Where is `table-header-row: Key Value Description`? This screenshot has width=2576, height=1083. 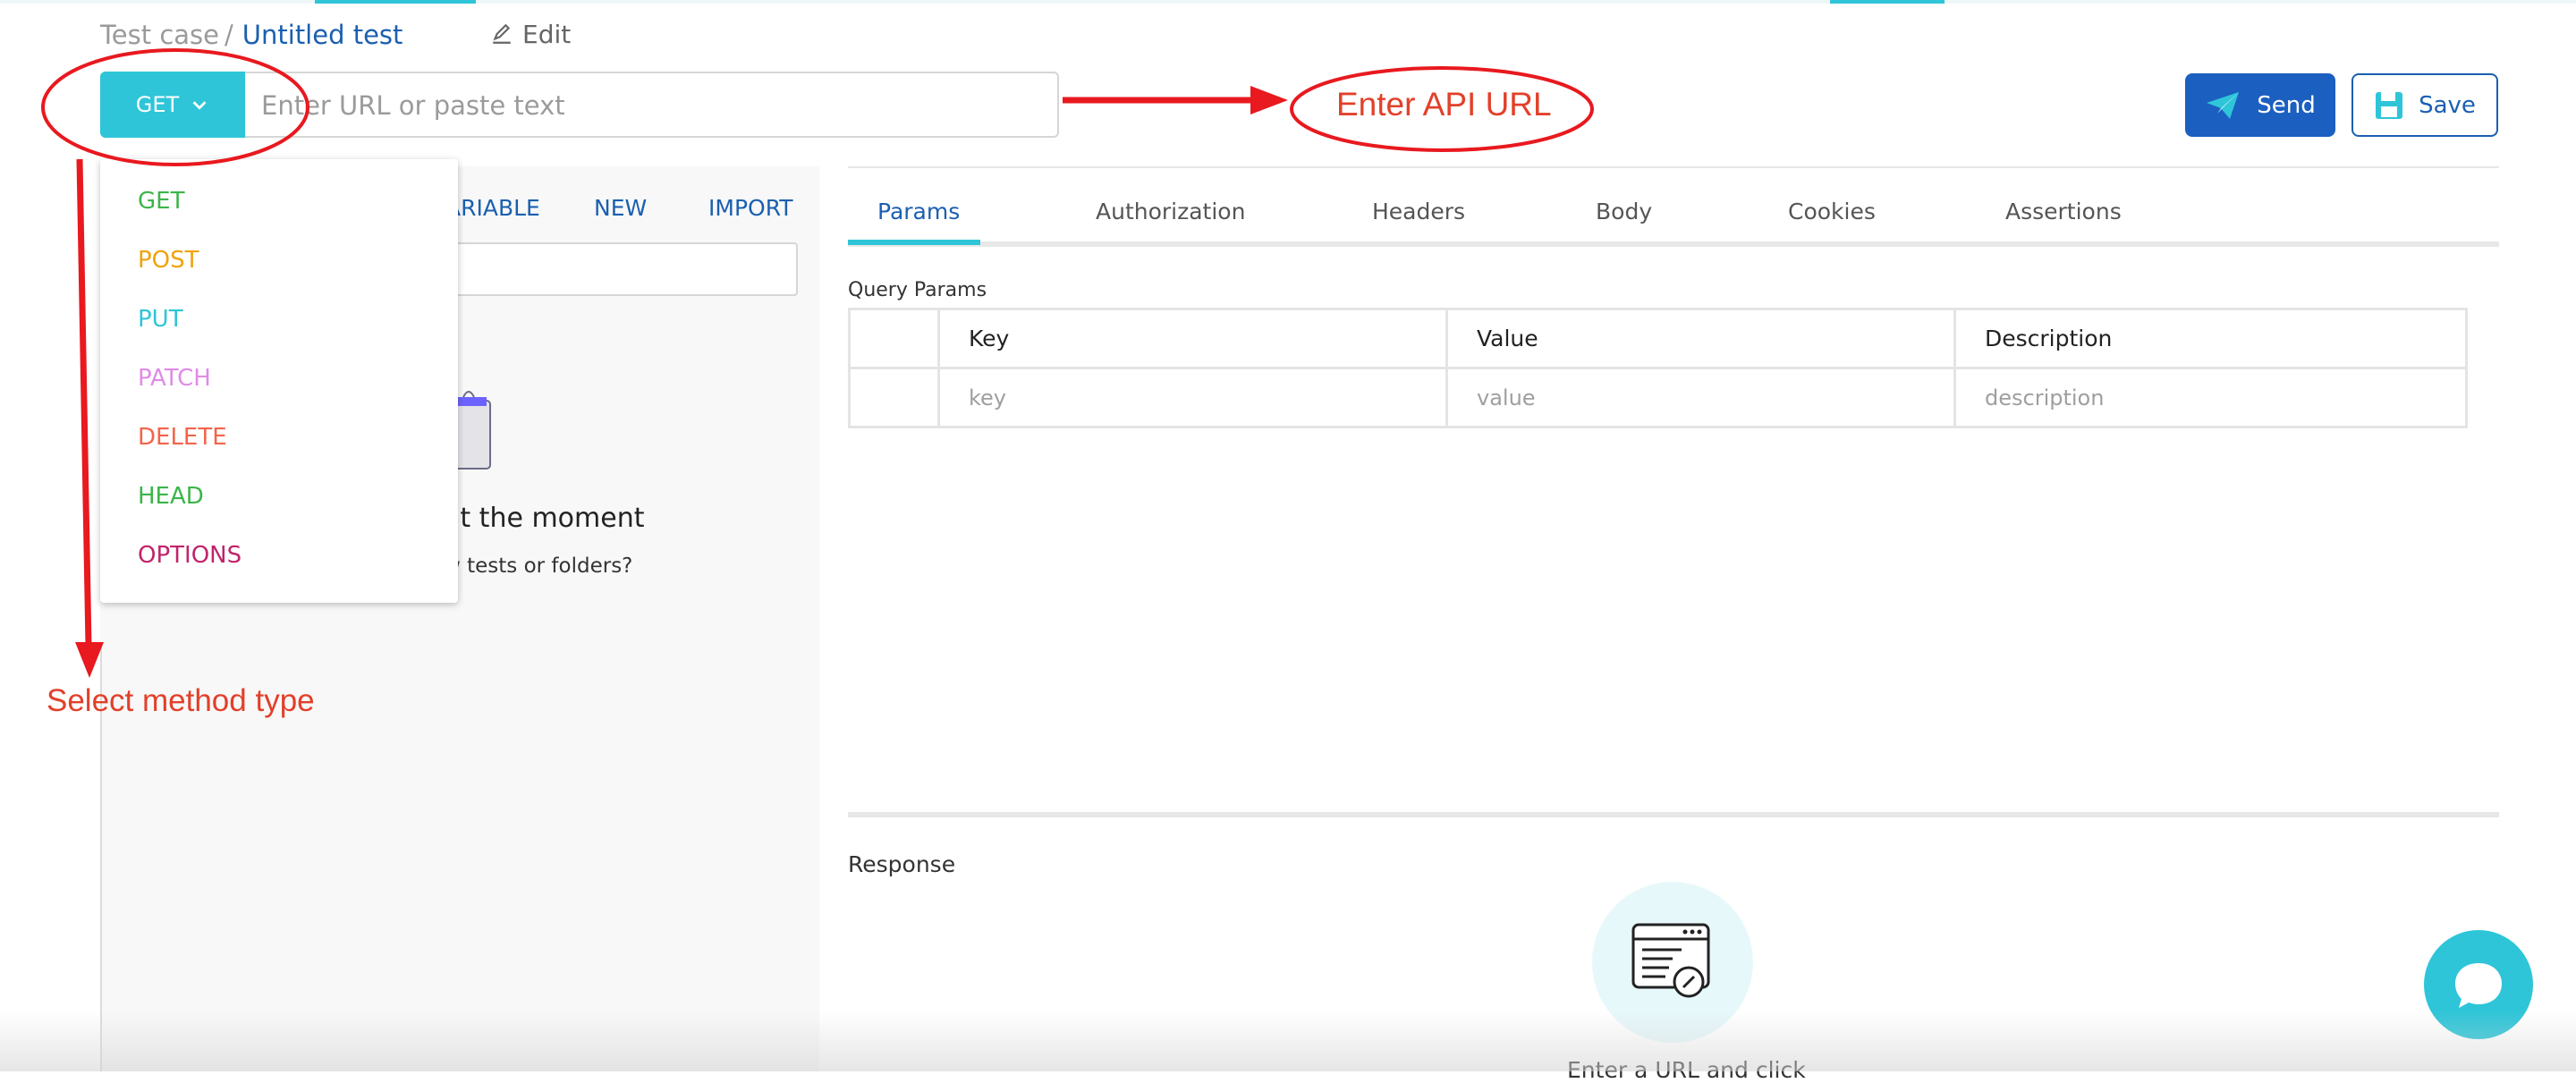
table-header-row: Key Value Description is located at coordinates (1658, 338).